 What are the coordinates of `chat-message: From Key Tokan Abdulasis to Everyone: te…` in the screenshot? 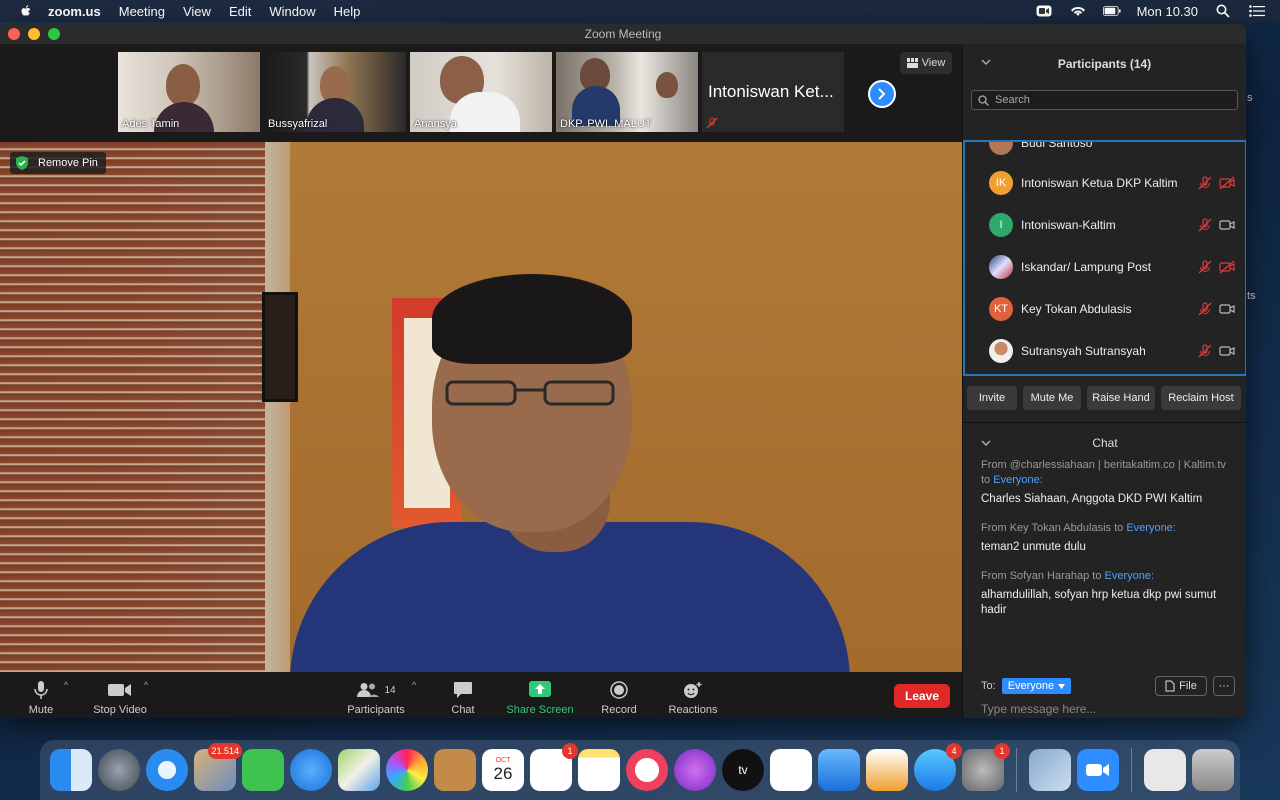 It's located at (1109, 538).